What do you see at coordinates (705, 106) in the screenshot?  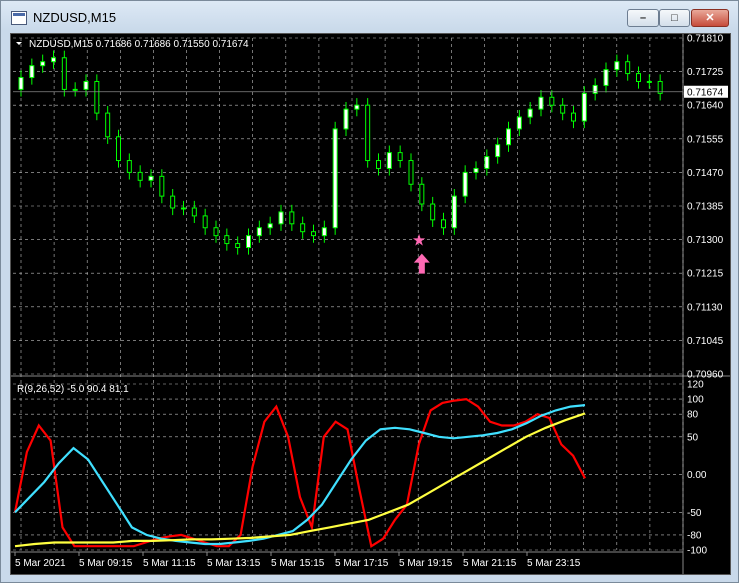 I see `price-tick-label: 0.71640` at bounding box center [705, 106].